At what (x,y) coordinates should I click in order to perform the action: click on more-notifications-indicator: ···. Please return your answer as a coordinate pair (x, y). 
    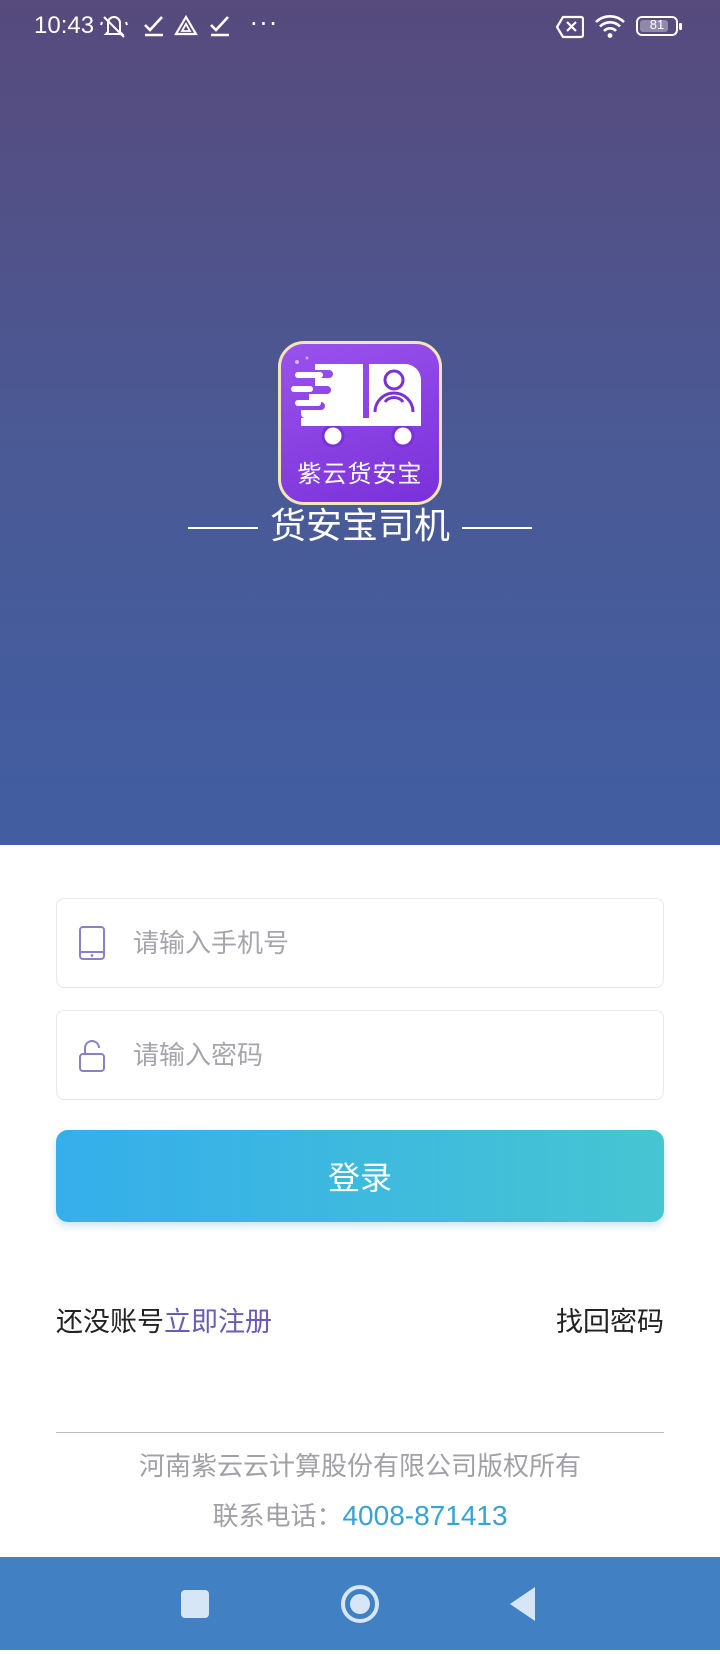
    Looking at the image, I should click on (264, 24).